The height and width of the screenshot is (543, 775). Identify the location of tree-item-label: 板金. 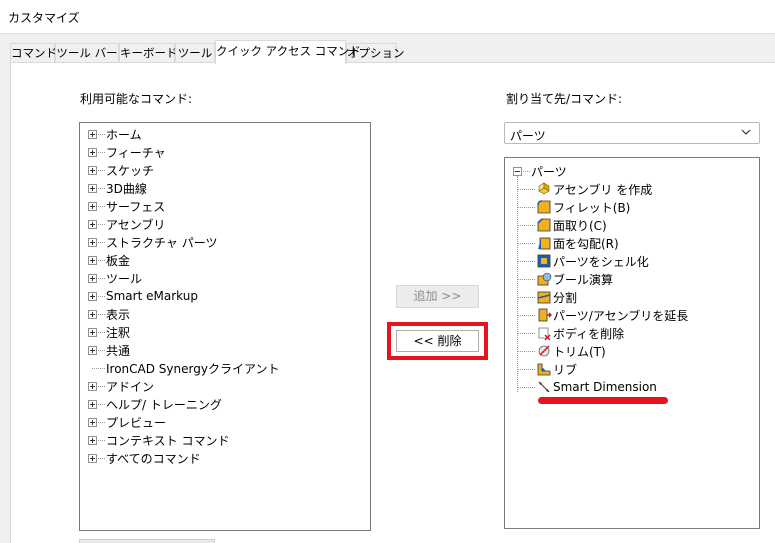
(118, 260).